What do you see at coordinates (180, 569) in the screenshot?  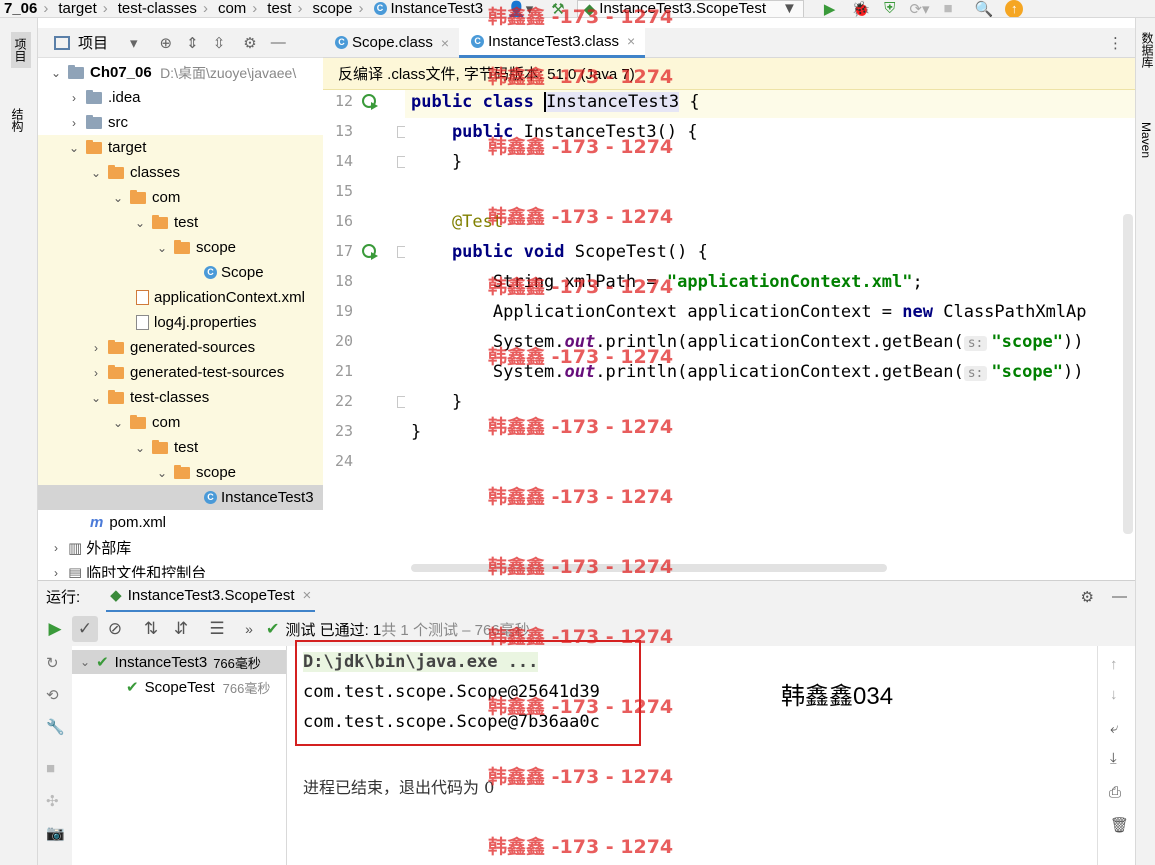 I see `tree-item-scratches: › ▤ 临时文件和控制台` at bounding box center [180, 569].